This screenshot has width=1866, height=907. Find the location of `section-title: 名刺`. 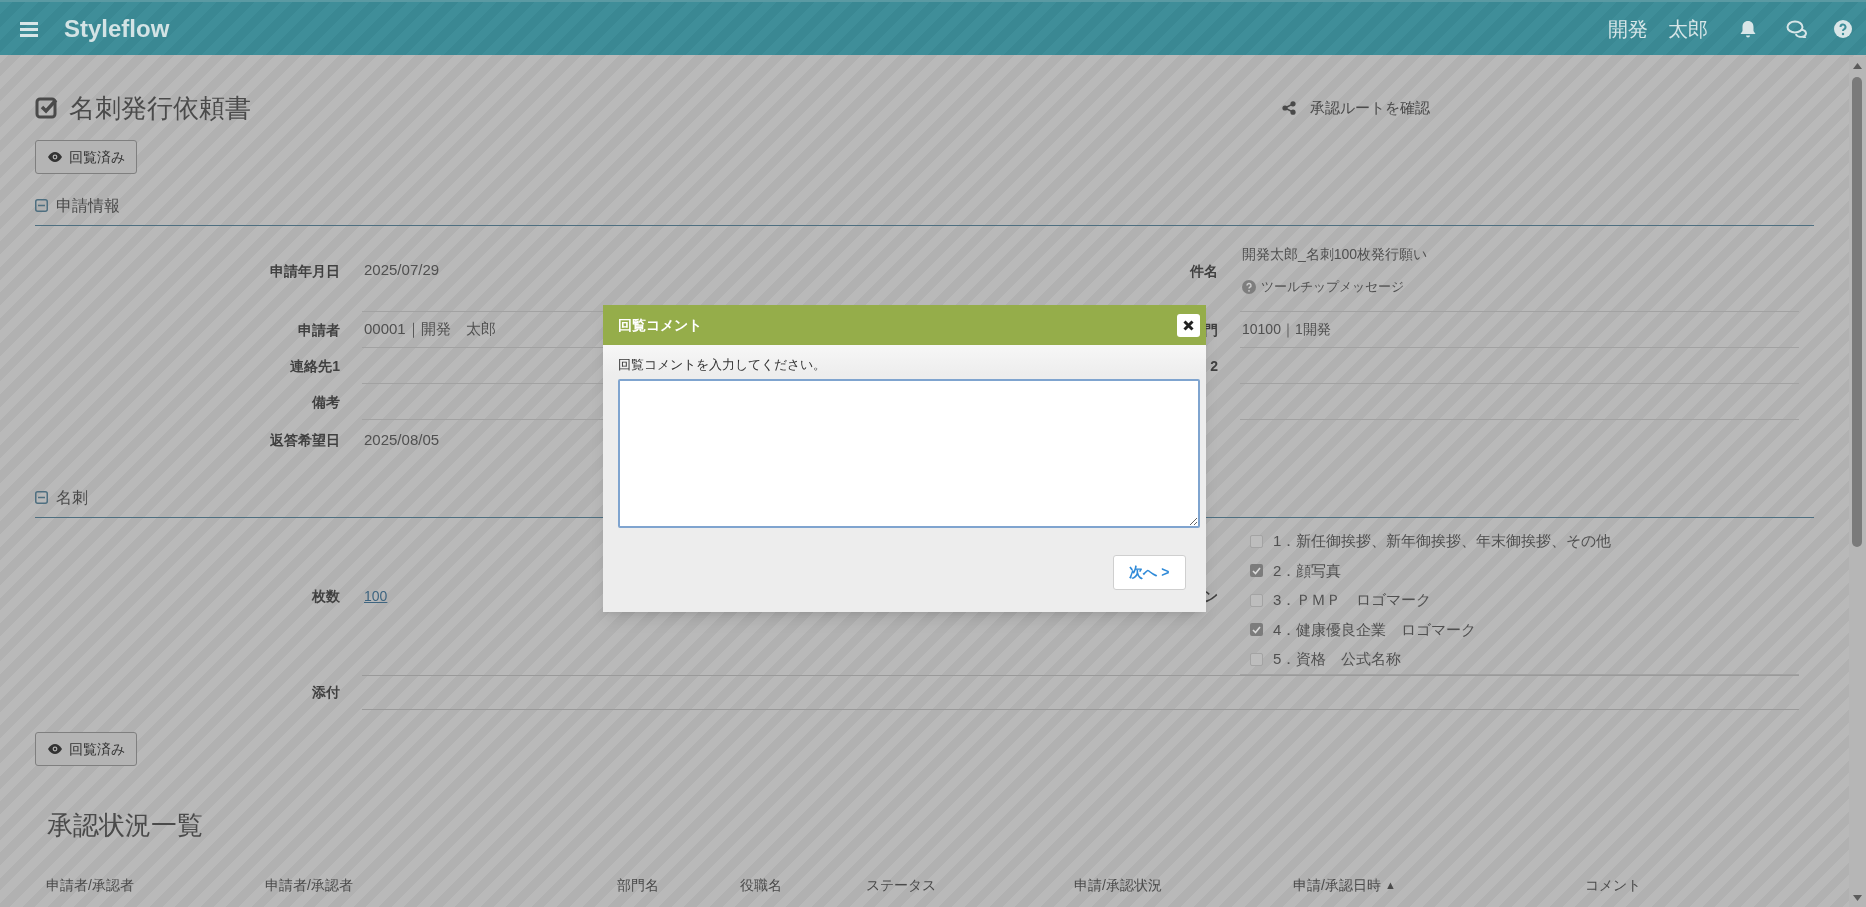

section-title: 名刺 is located at coordinates (72, 497).